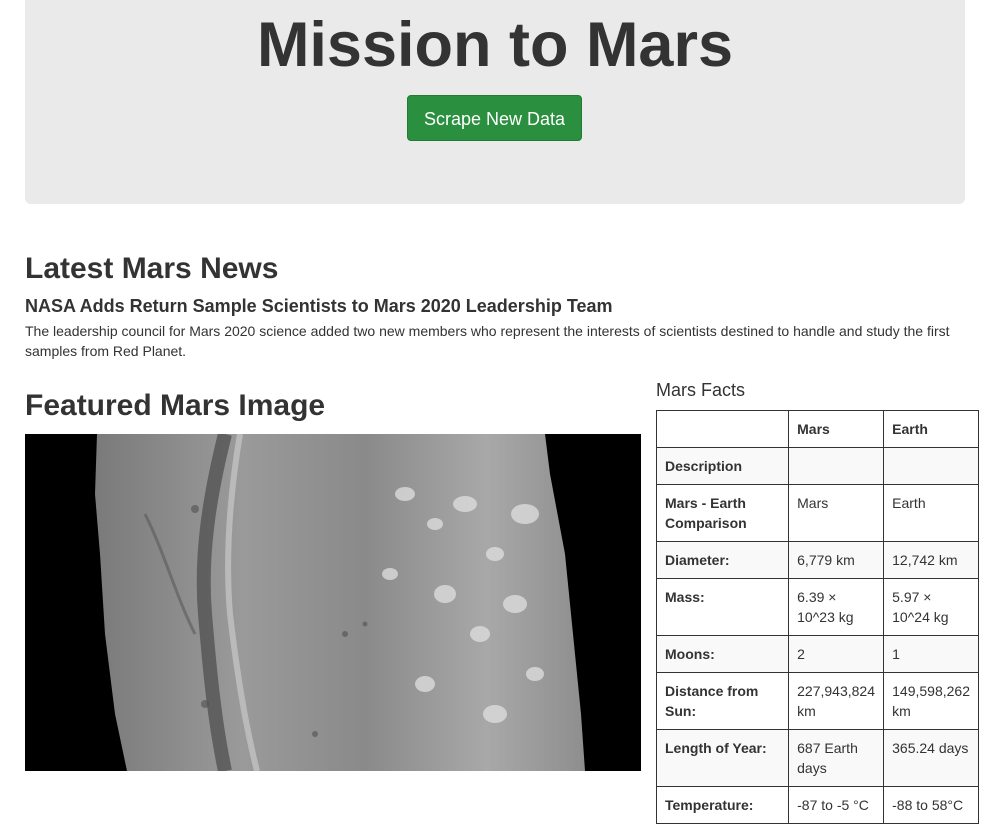 The width and height of the screenshot is (986, 831). What do you see at coordinates (722, 654) in the screenshot?
I see `row-key: Moons:` at bounding box center [722, 654].